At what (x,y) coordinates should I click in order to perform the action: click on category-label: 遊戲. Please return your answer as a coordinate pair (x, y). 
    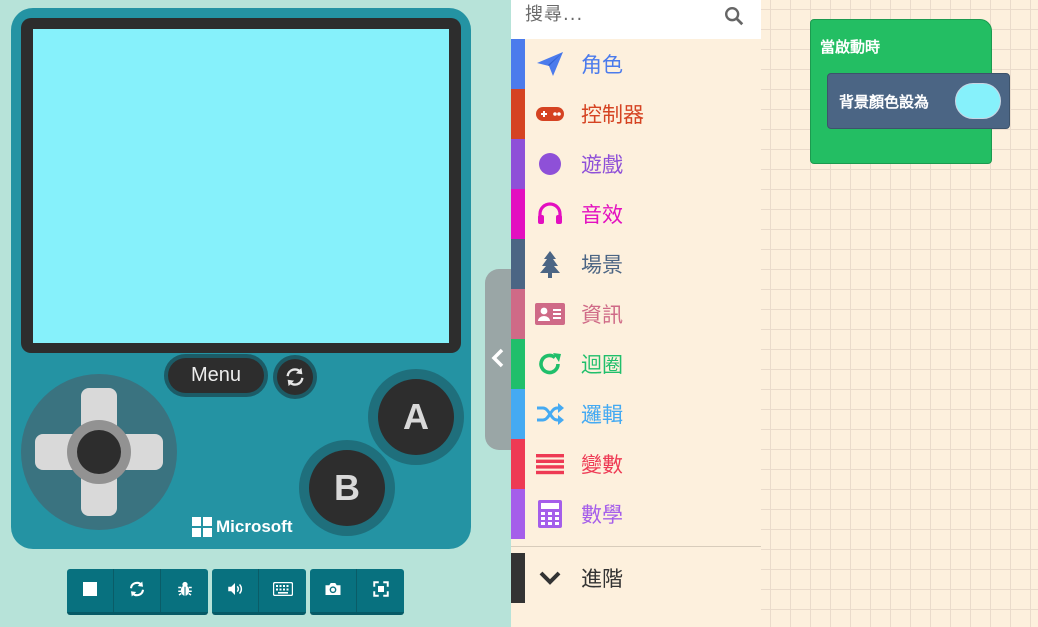
    Looking at the image, I should click on (602, 165).